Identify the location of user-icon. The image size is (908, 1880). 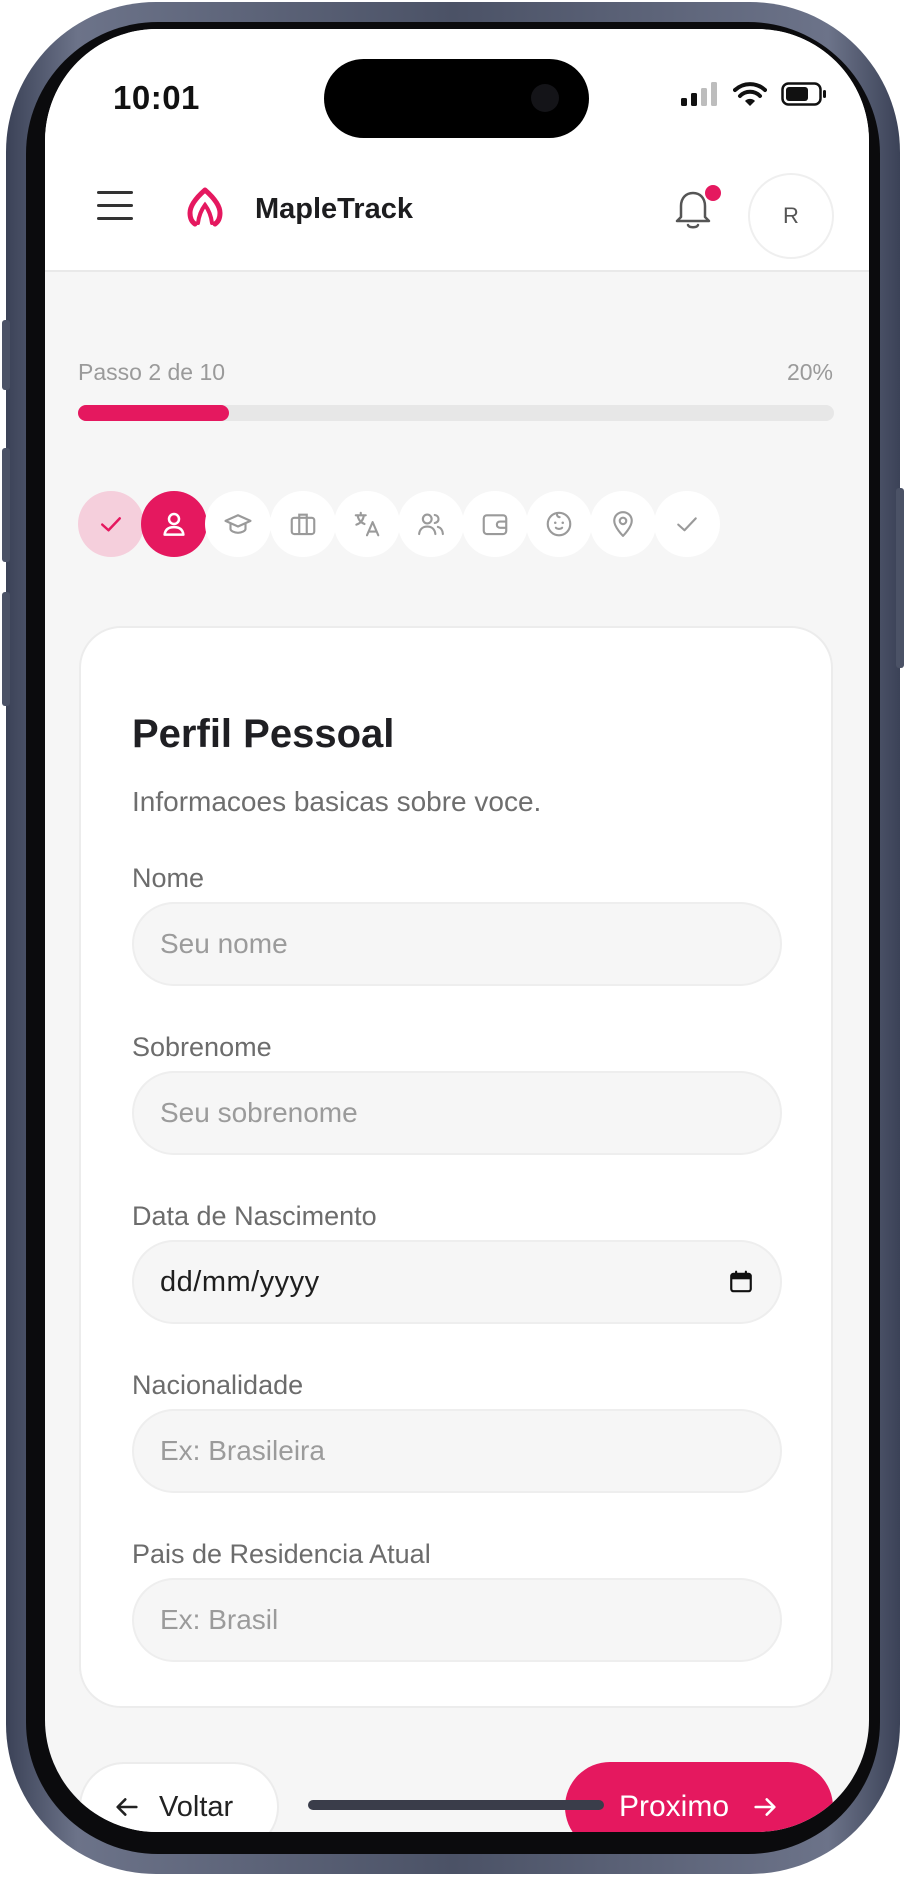
(174, 524).